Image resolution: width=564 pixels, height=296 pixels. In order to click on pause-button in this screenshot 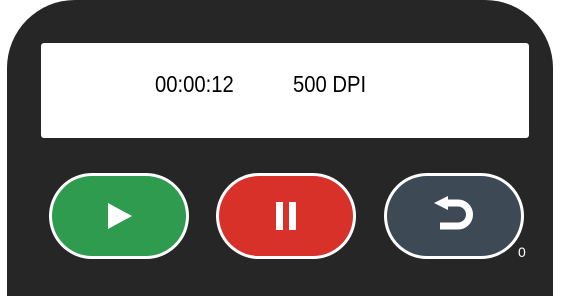, I will do `click(286, 216)`.